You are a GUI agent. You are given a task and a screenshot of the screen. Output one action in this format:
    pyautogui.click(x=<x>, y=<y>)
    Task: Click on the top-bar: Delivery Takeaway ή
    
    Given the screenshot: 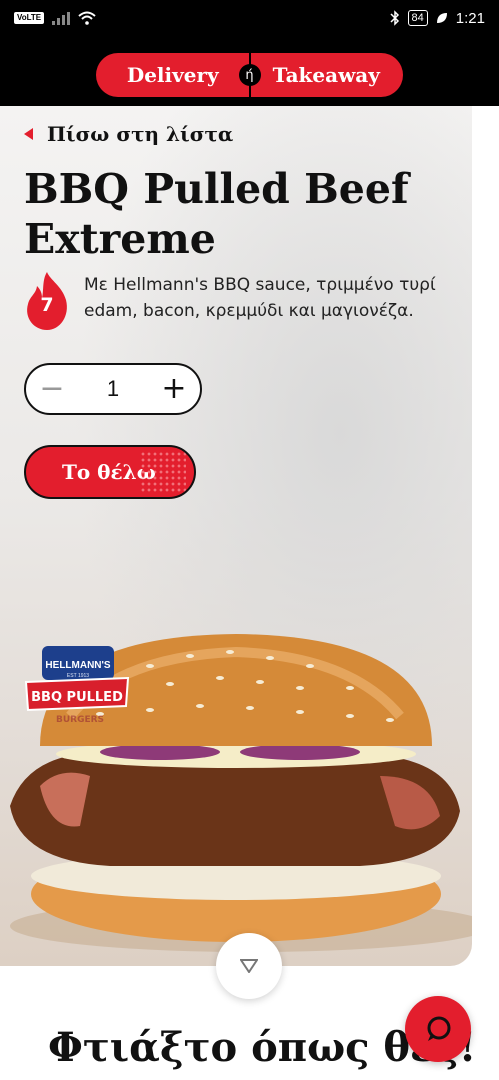 What is the action you would take?
    pyautogui.click(x=249, y=71)
    